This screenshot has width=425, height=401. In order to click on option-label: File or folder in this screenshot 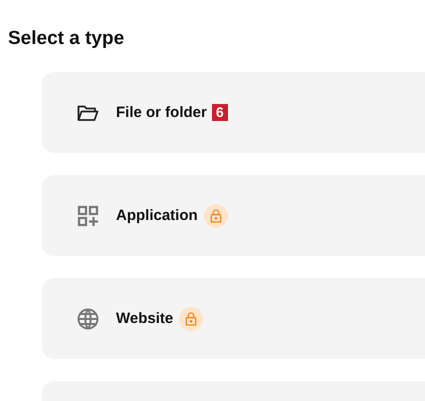, I will do `click(161, 112)`.